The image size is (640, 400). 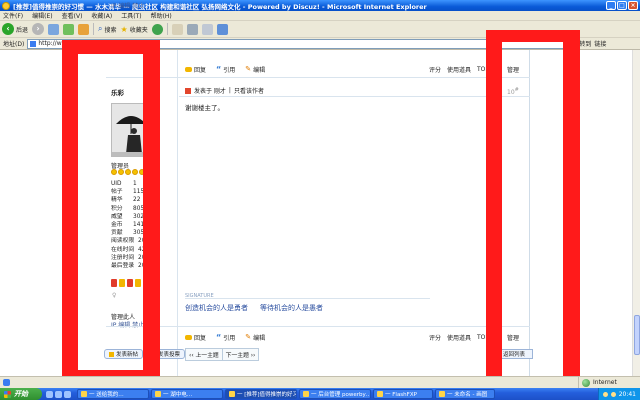 What do you see at coordinates (207, 29) in the screenshot?
I see `edit-page-icon` at bounding box center [207, 29].